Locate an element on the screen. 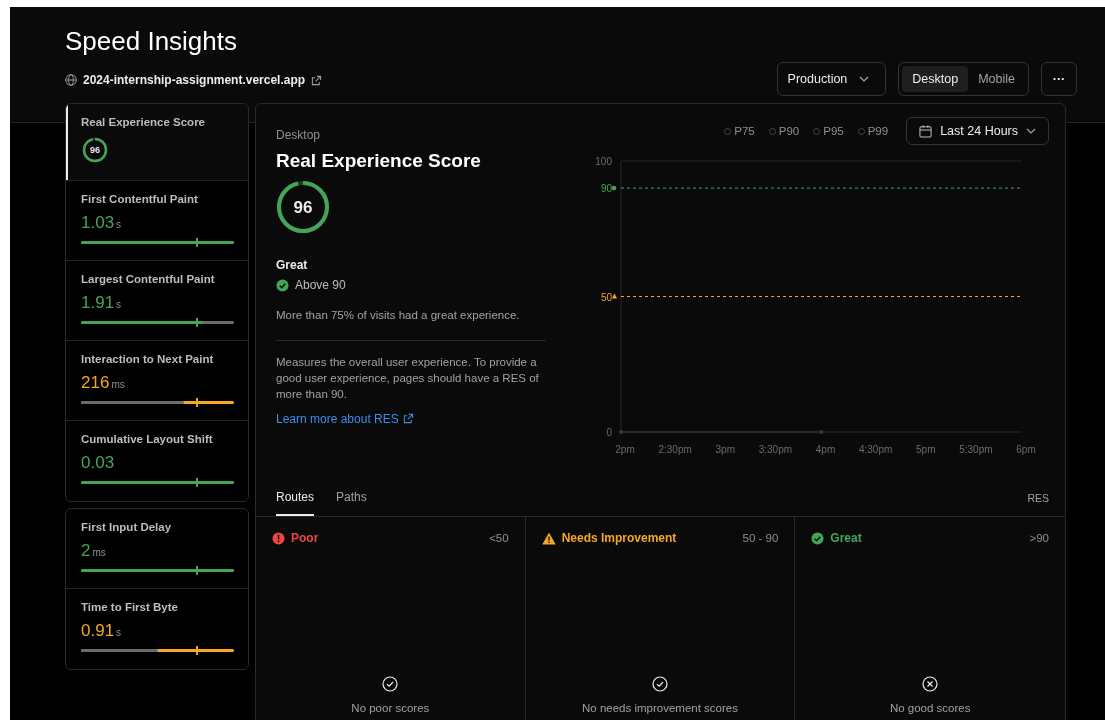 The width and height of the screenshot is (1105, 720). empty-state-text: No needs improvement scores is located at coordinates (660, 708).